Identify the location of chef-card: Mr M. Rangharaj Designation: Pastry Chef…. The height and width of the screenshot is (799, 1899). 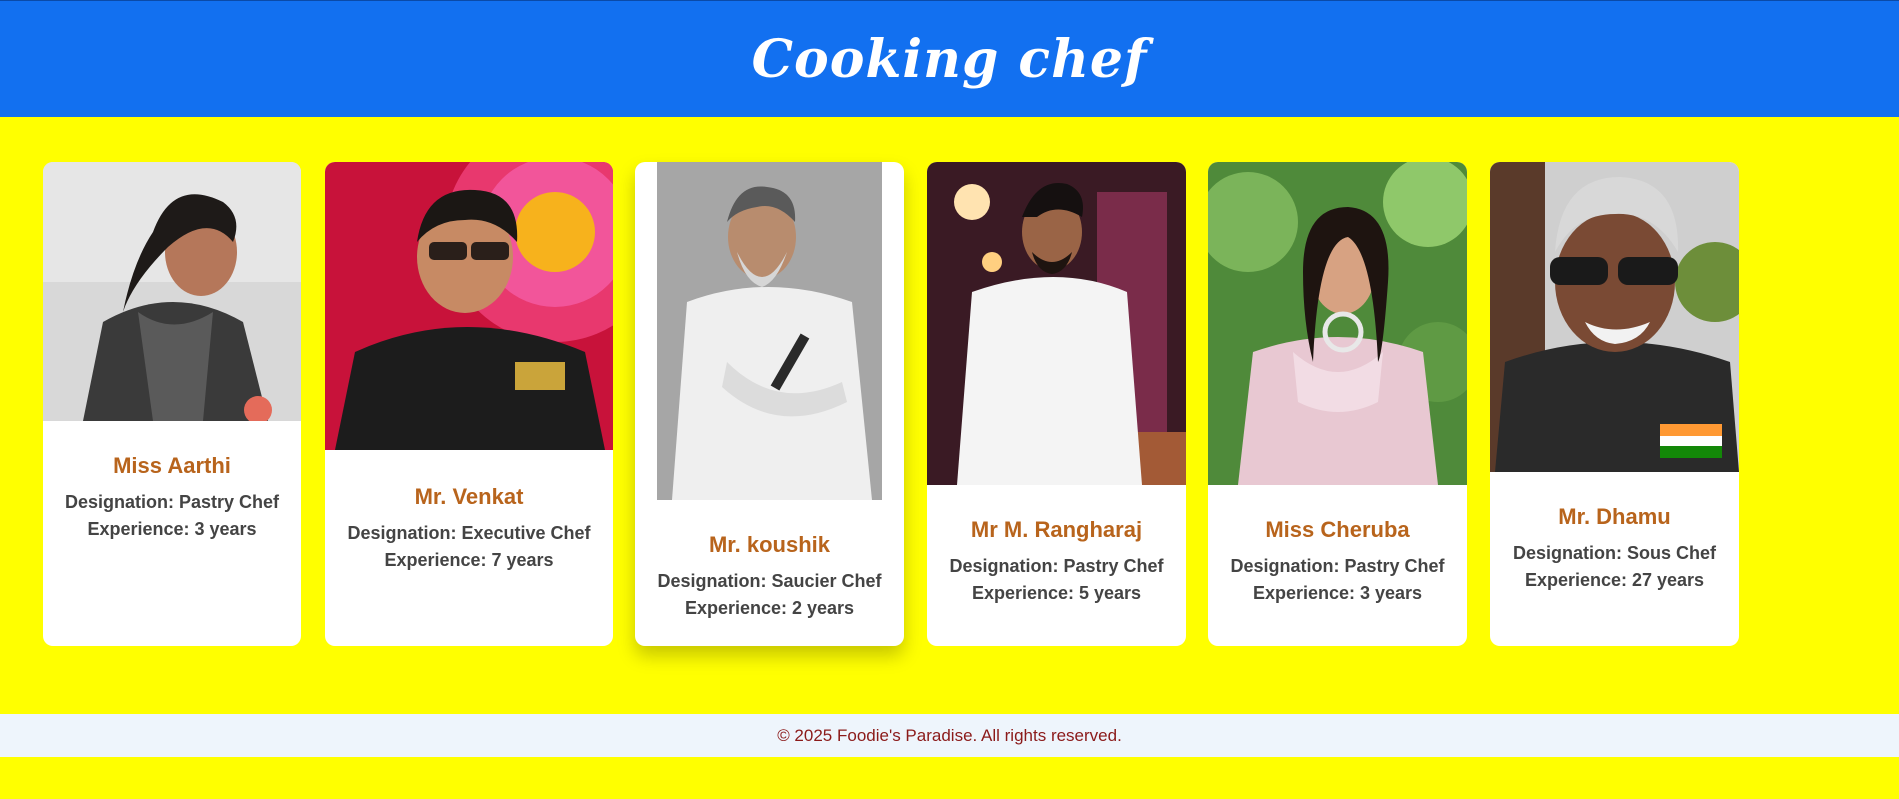
(1056, 404).